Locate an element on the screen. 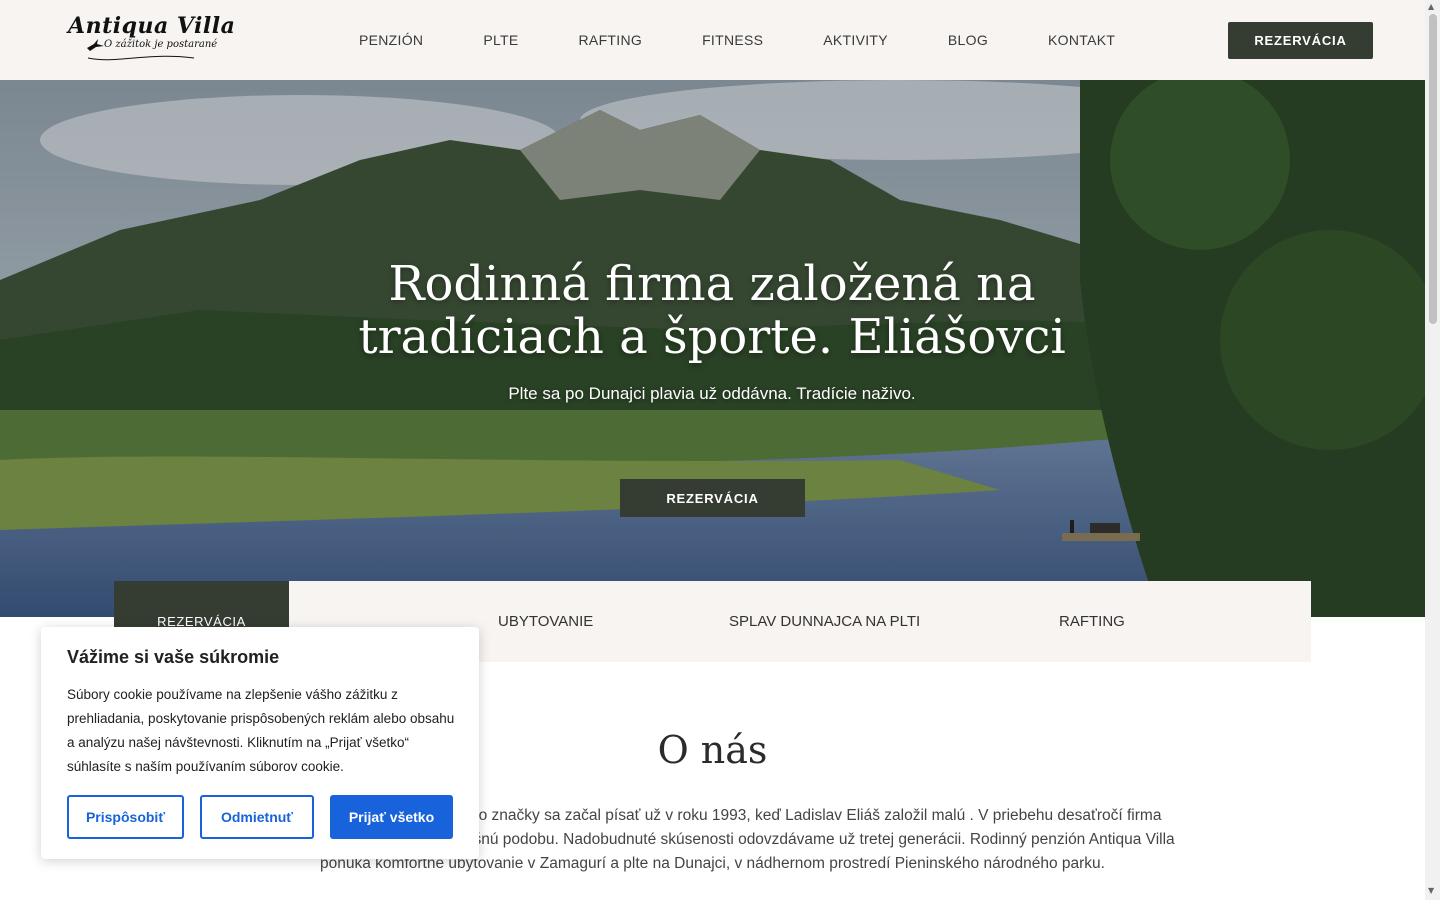 The width and height of the screenshot is (1440, 900). scroll-thumb is located at coordinates (1433, 169).